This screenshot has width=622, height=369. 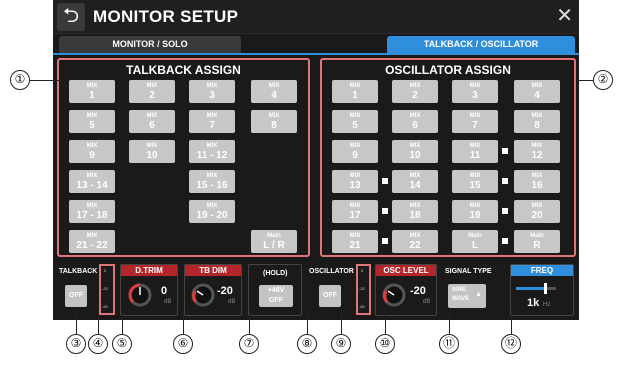 I want to click on oscillator-assign-button: MIX 12, so click(x=537, y=151).